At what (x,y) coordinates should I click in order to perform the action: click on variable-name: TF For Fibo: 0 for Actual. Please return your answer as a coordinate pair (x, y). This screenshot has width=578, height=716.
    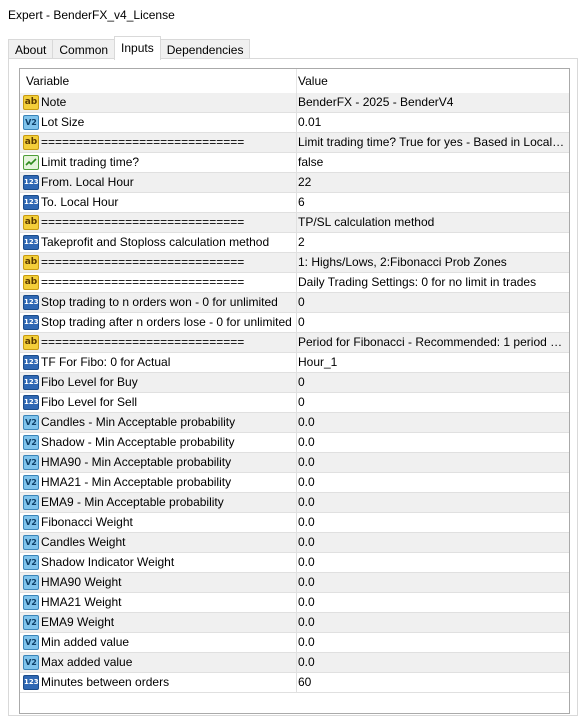
    Looking at the image, I should click on (106, 362).